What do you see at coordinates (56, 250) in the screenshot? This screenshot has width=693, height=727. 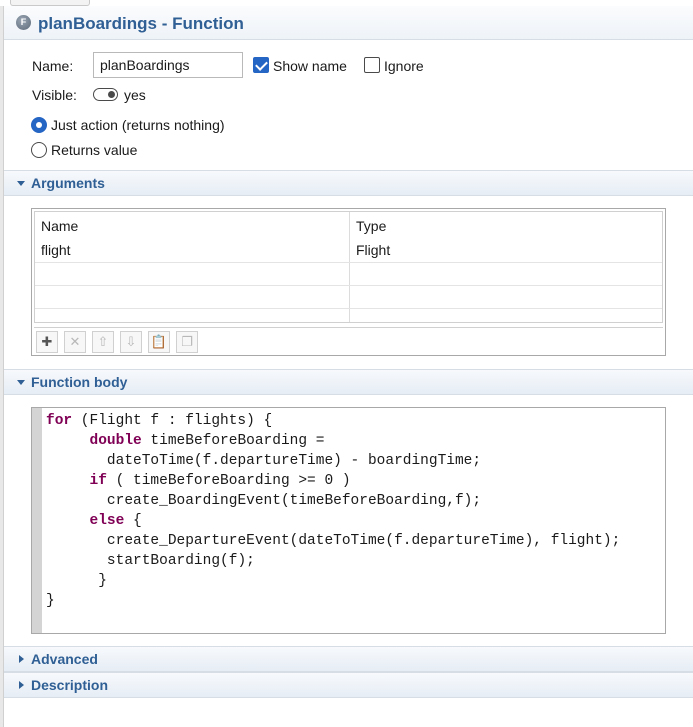 I see `argument-name-cell: flight` at bounding box center [56, 250].